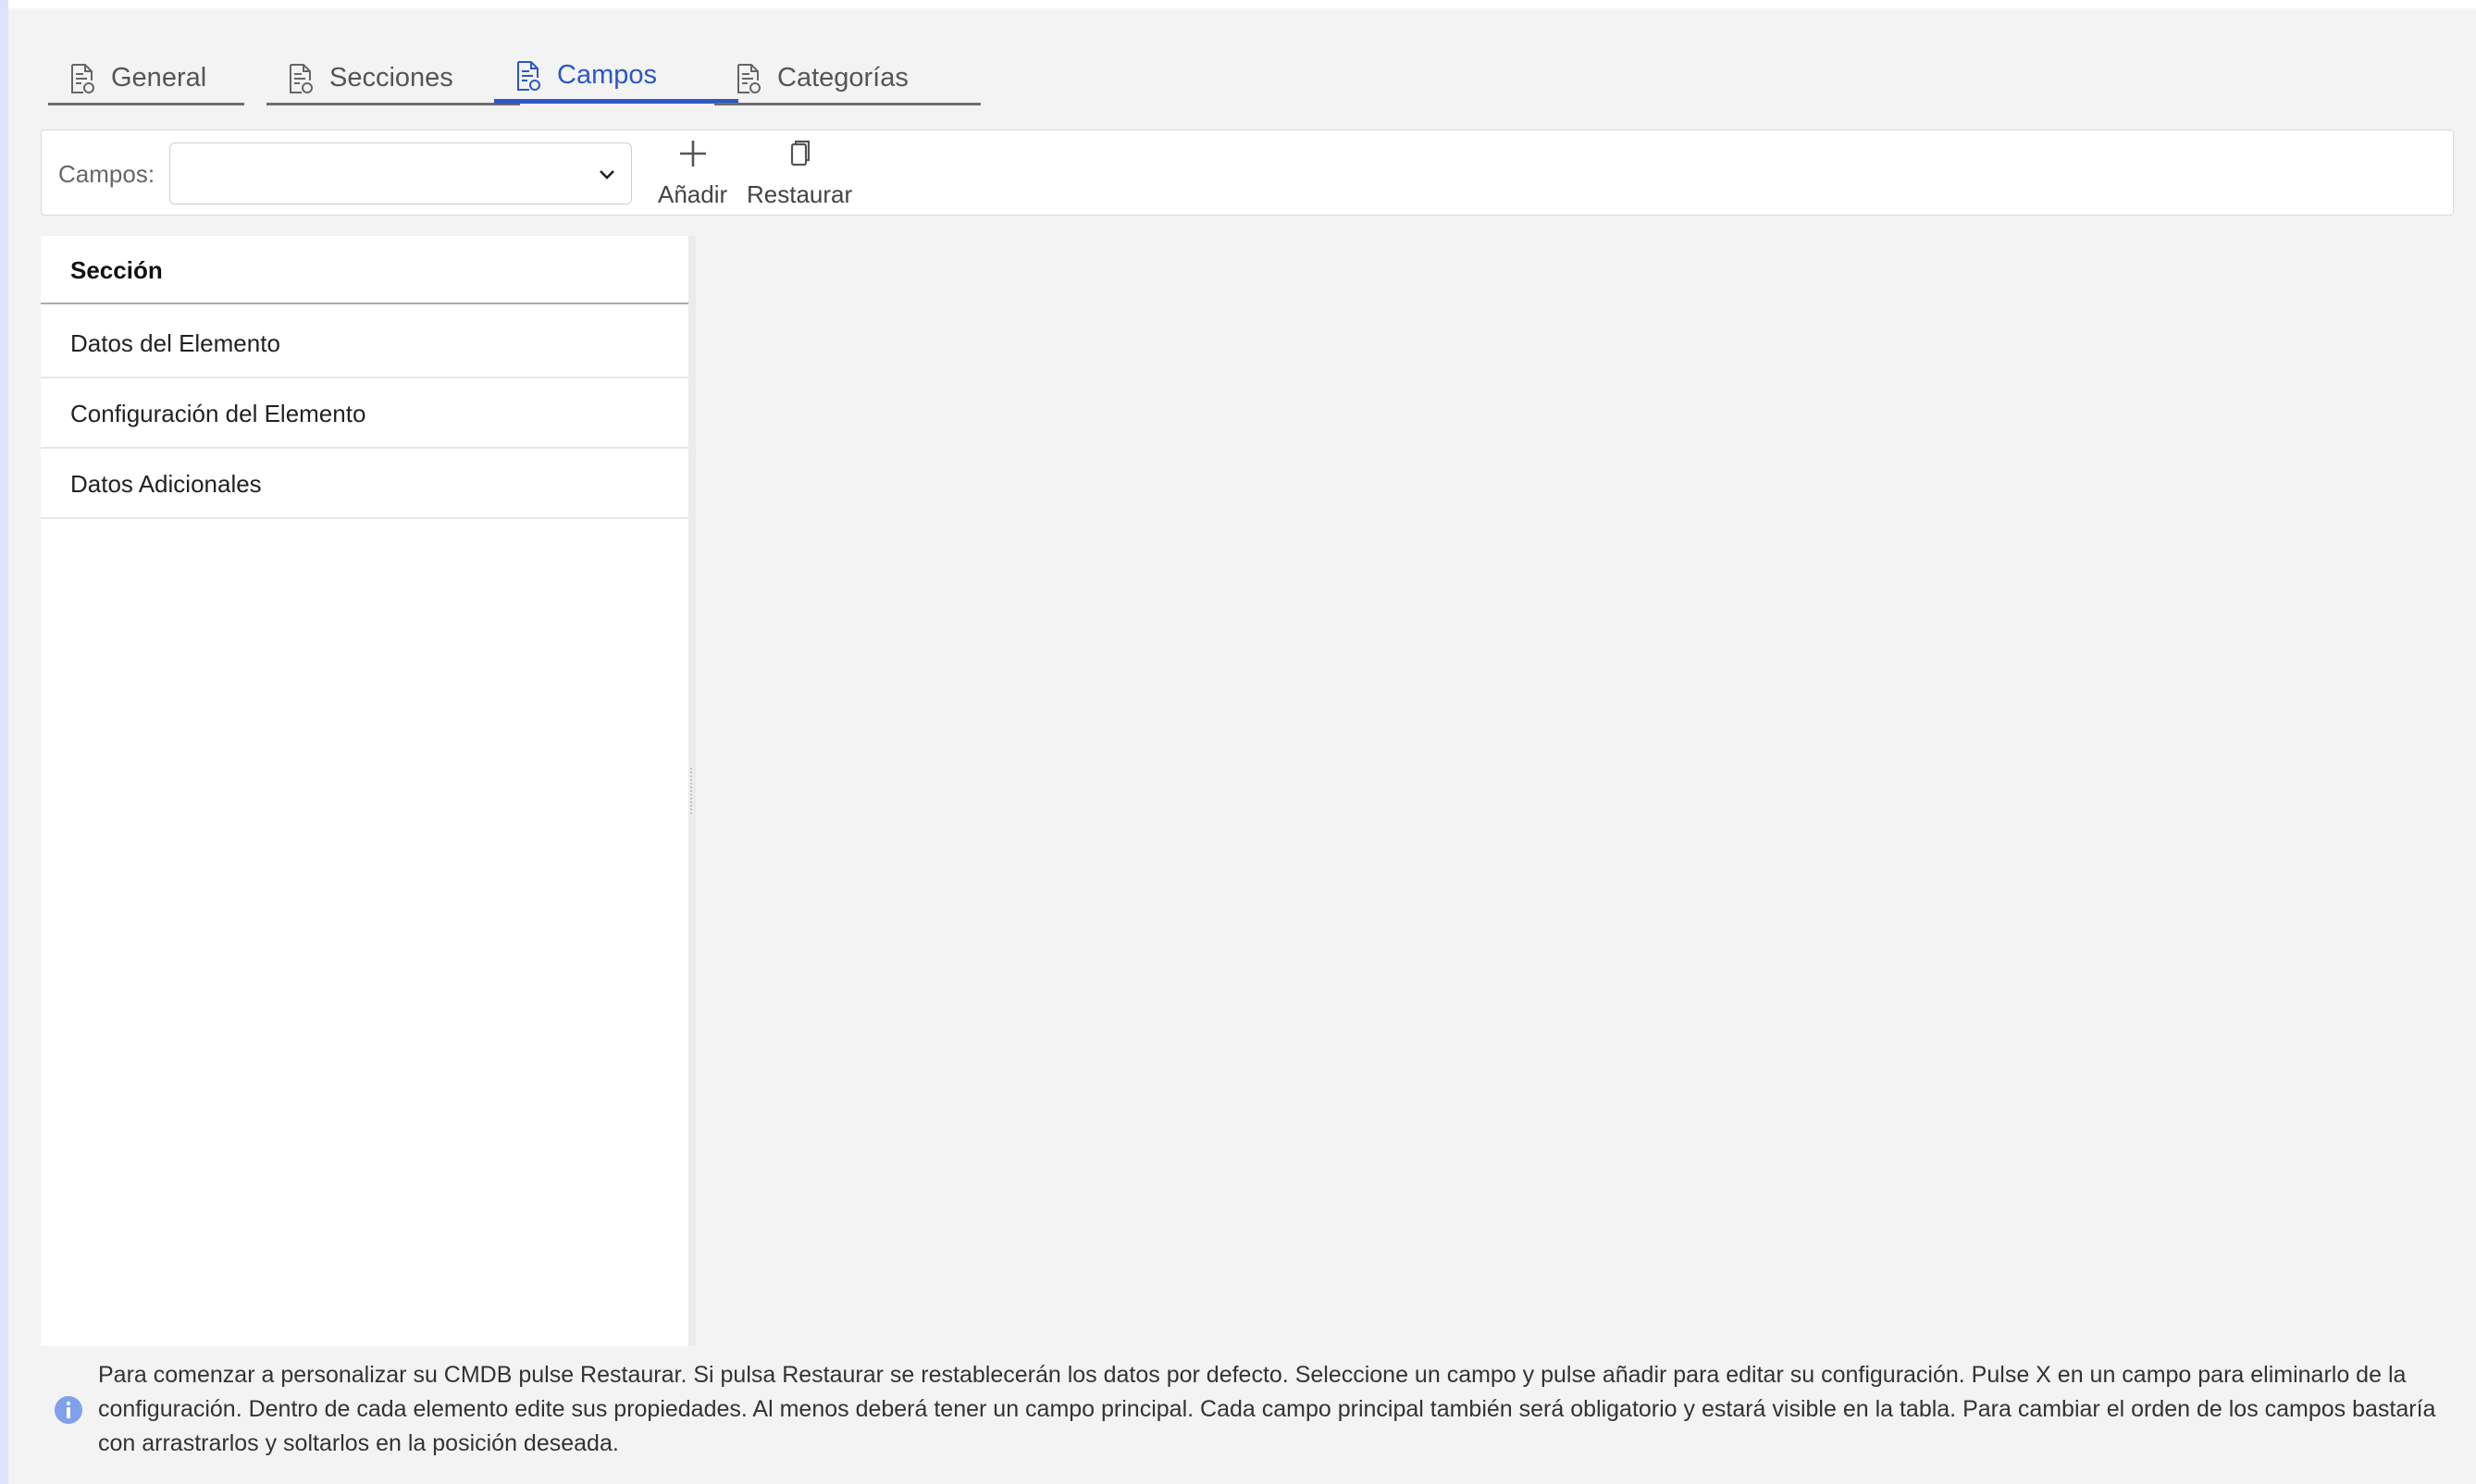 The image size is (2476, 1484). I want to click on tab-categorias: Categorías, so click(847, 79).